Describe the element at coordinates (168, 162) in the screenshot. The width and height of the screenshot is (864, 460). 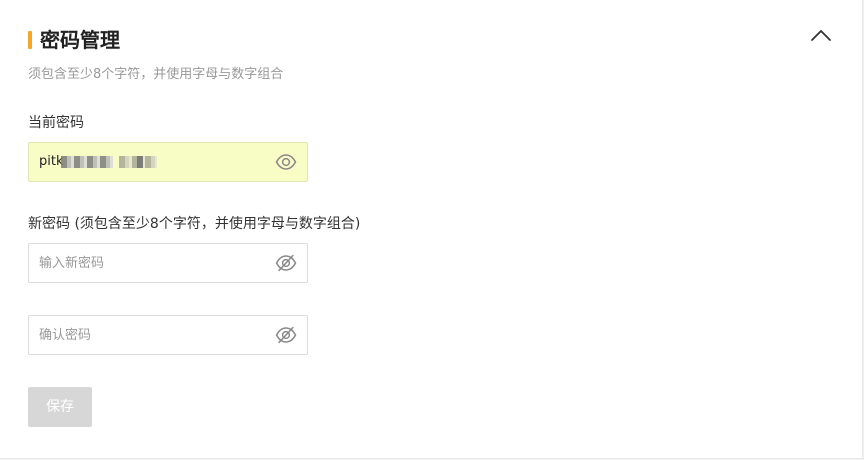
I see `current-password-field: pitk` at that location.